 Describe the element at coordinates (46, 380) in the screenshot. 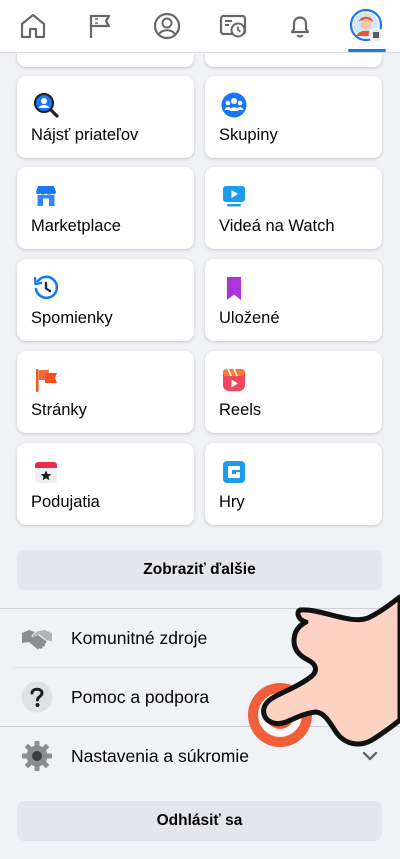

I see `pages-icon` at that location.